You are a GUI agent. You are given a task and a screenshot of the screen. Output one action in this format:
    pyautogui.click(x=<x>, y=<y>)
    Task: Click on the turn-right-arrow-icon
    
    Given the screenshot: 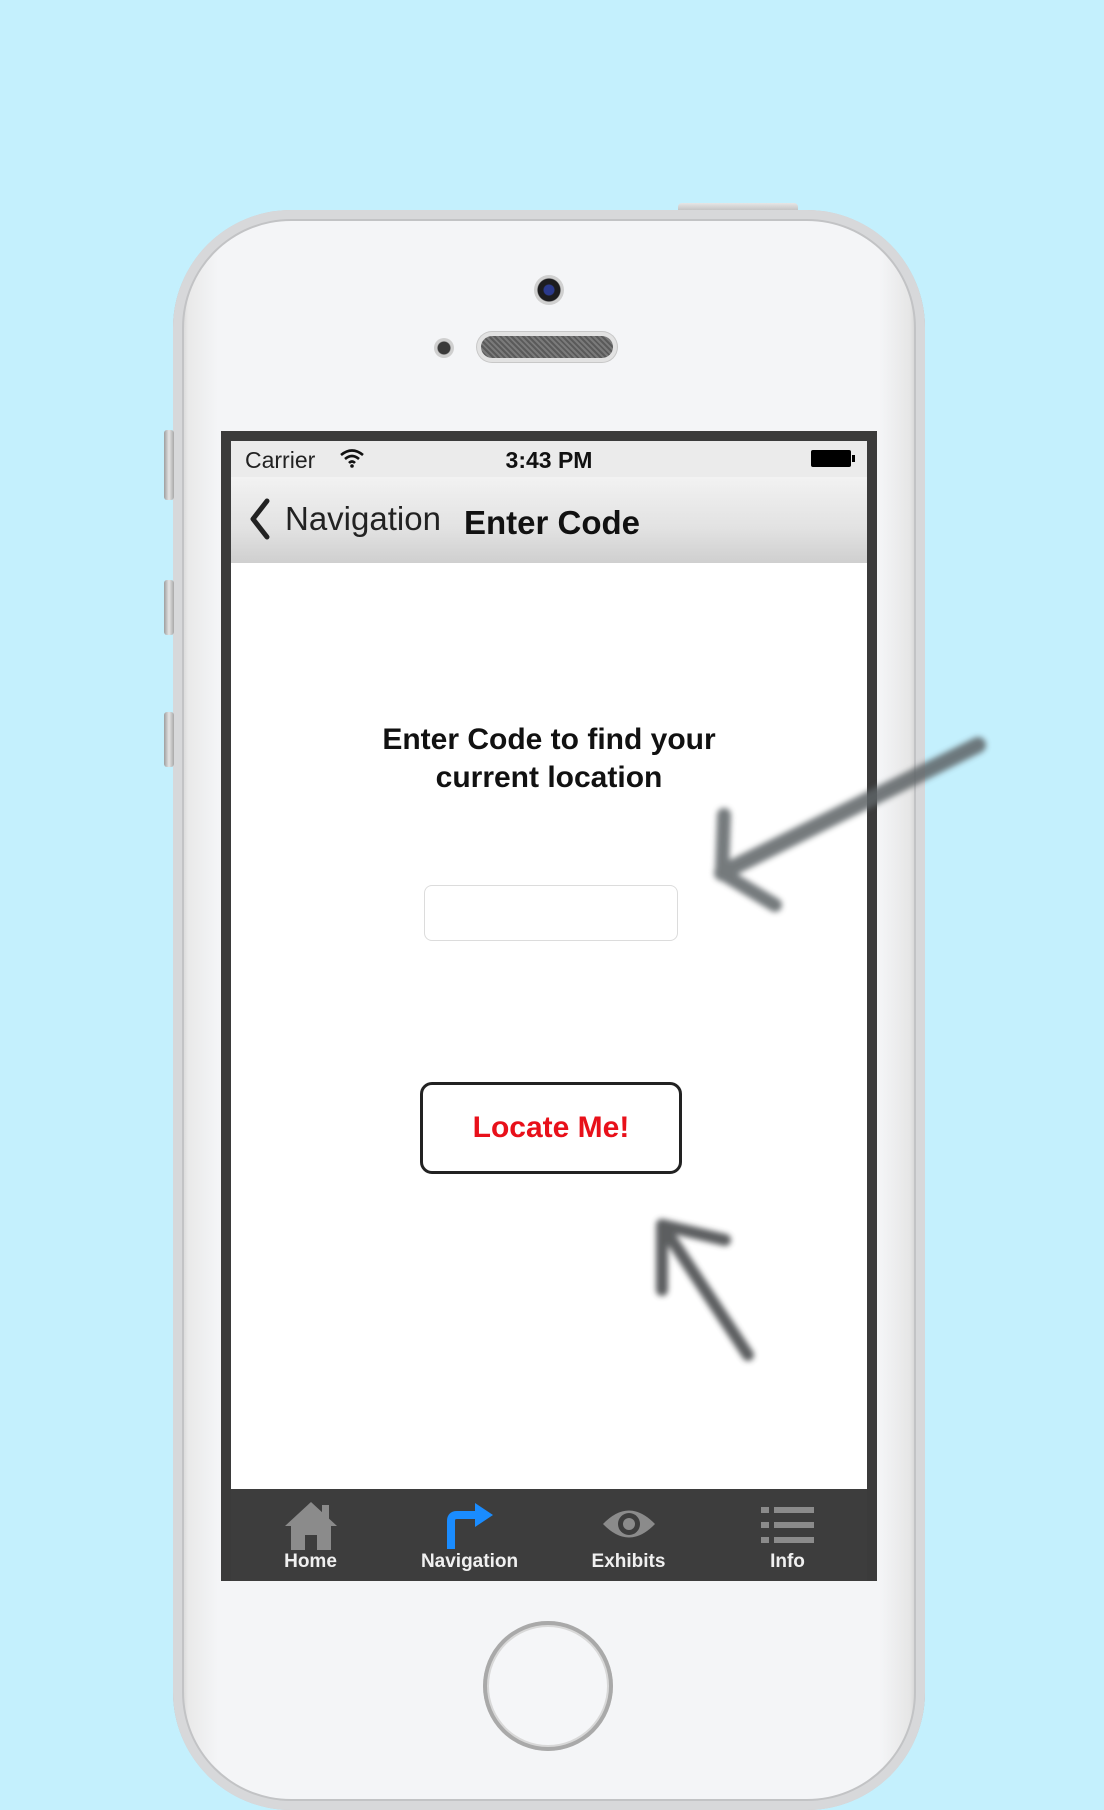 What is the action you would take?
    pyautogui.click(x=469, y=1526)
    